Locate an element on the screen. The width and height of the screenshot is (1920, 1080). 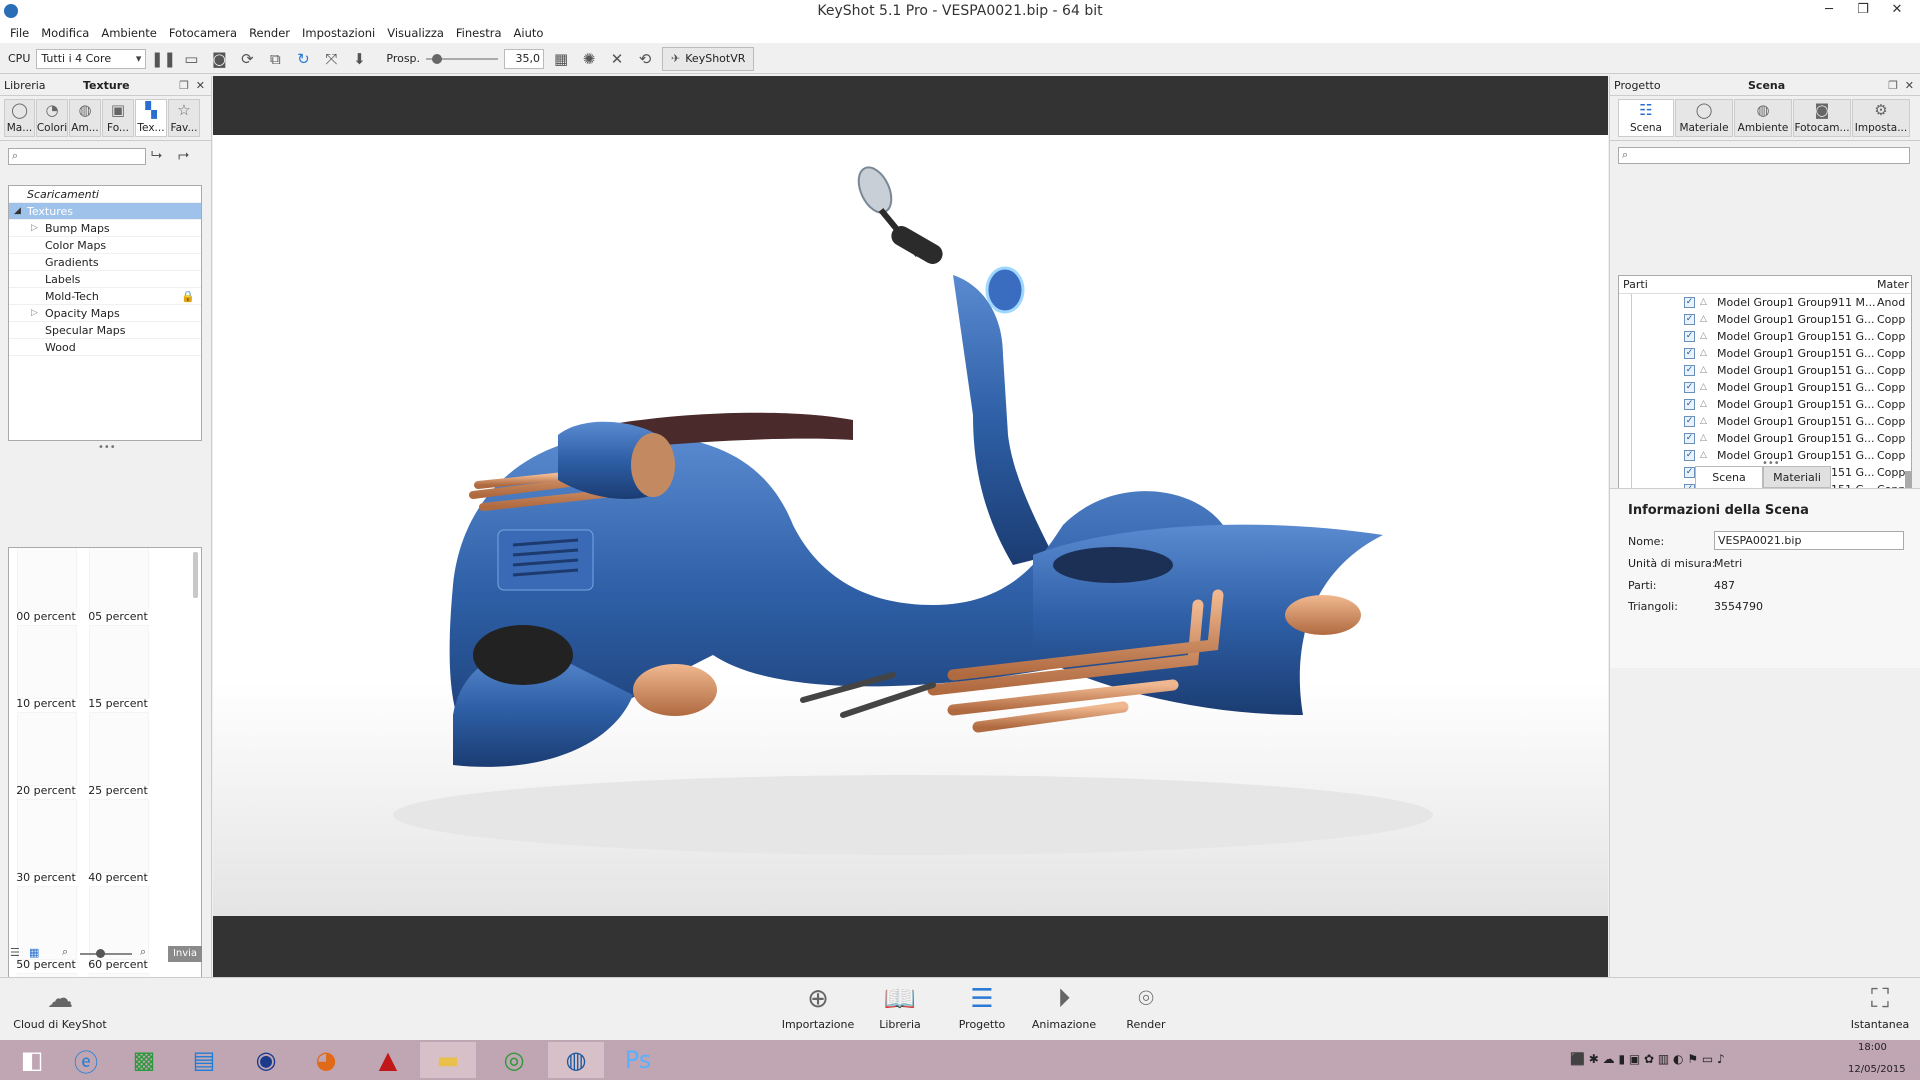
list-view-icon: ☰ is located at coordinates (15, 952).